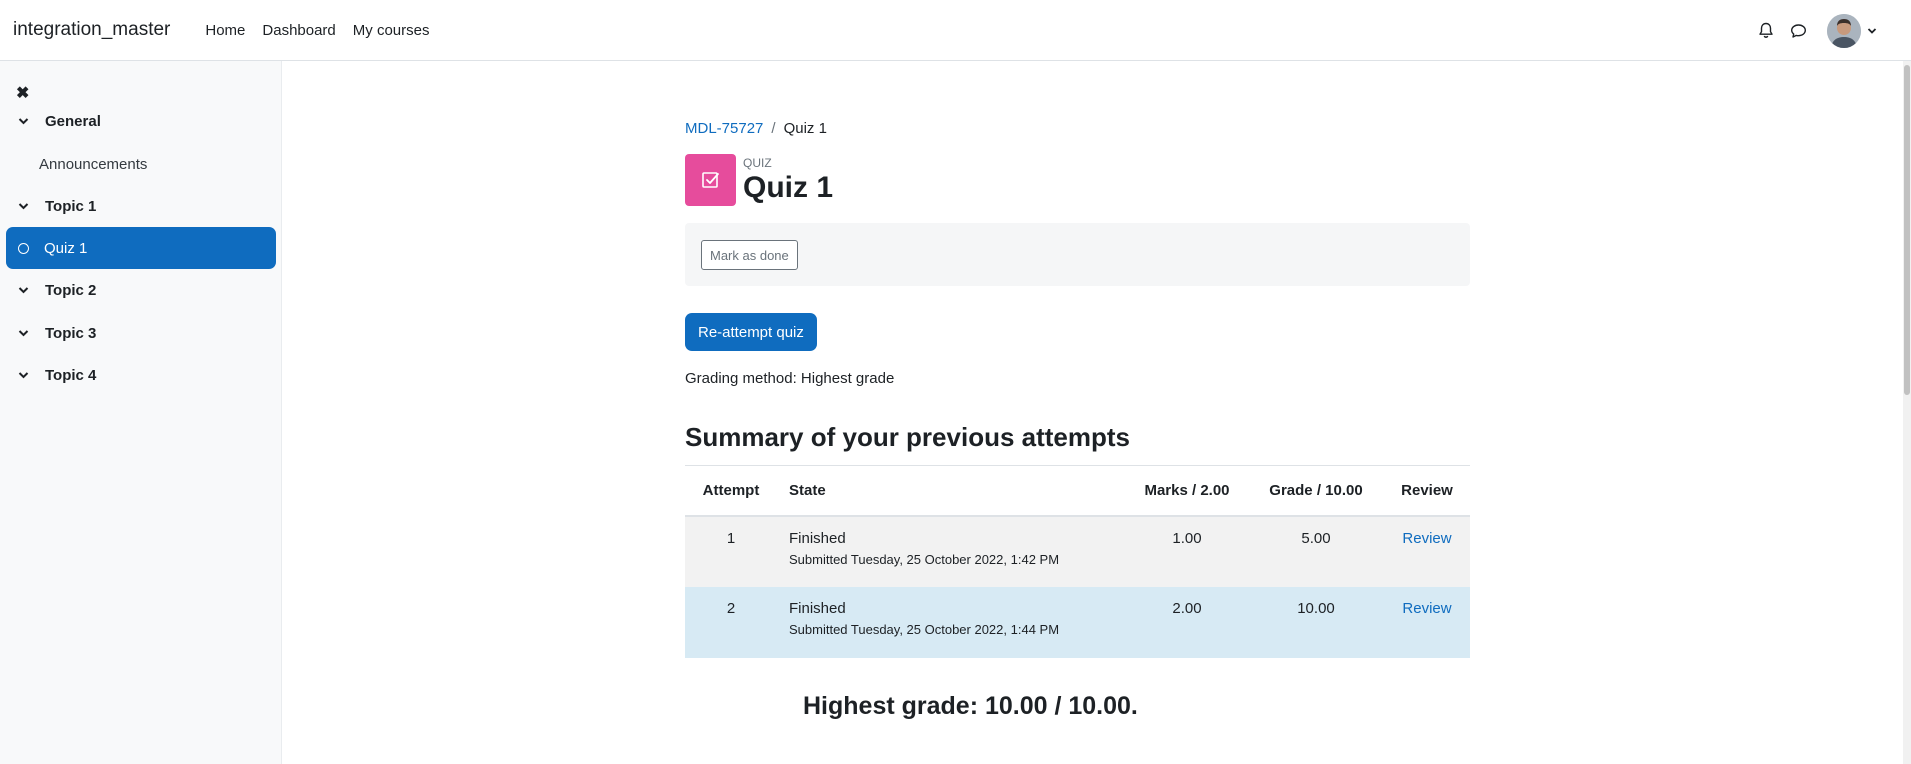 Image resolution: width=1911 pixels, height=764 pixels. What do you see at coordinates (1907, 230) in the screenshot?
I see `scrollbar-thumb` at bounding box center [1907, 230].